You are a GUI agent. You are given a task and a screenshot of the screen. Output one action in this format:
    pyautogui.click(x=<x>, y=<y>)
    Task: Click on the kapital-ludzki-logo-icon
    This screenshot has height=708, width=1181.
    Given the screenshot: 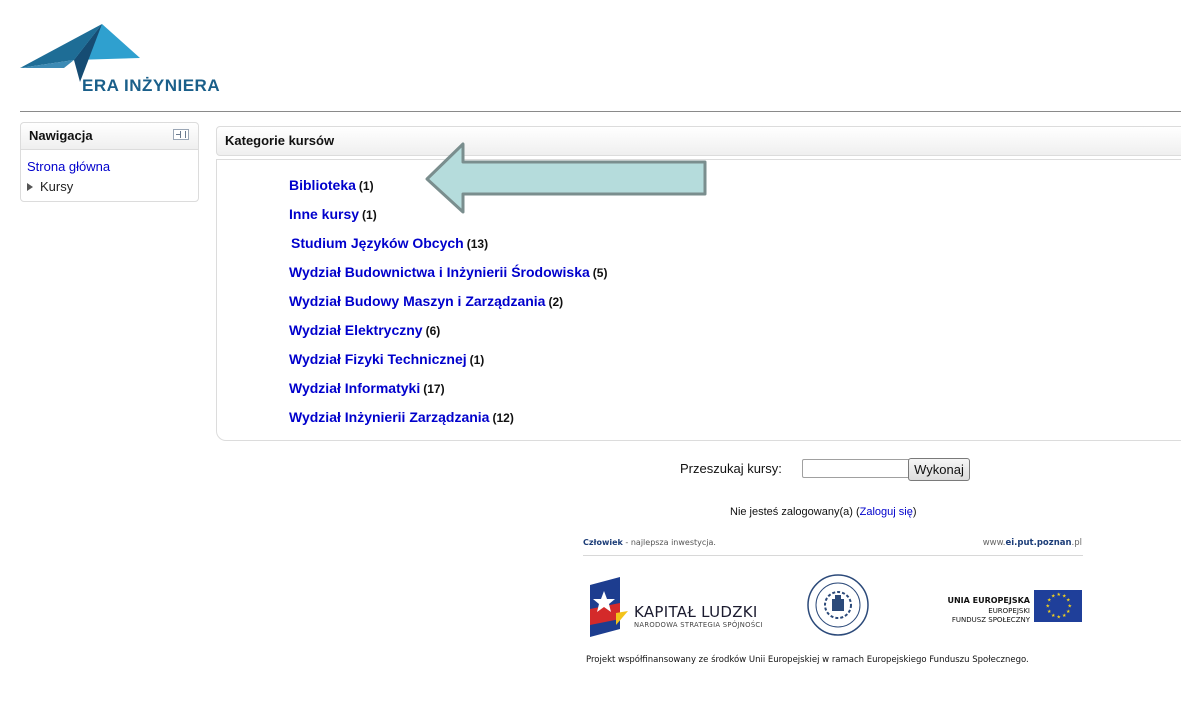 What is the action you would take?
    pyautogui.click(x=609, y=607)
    